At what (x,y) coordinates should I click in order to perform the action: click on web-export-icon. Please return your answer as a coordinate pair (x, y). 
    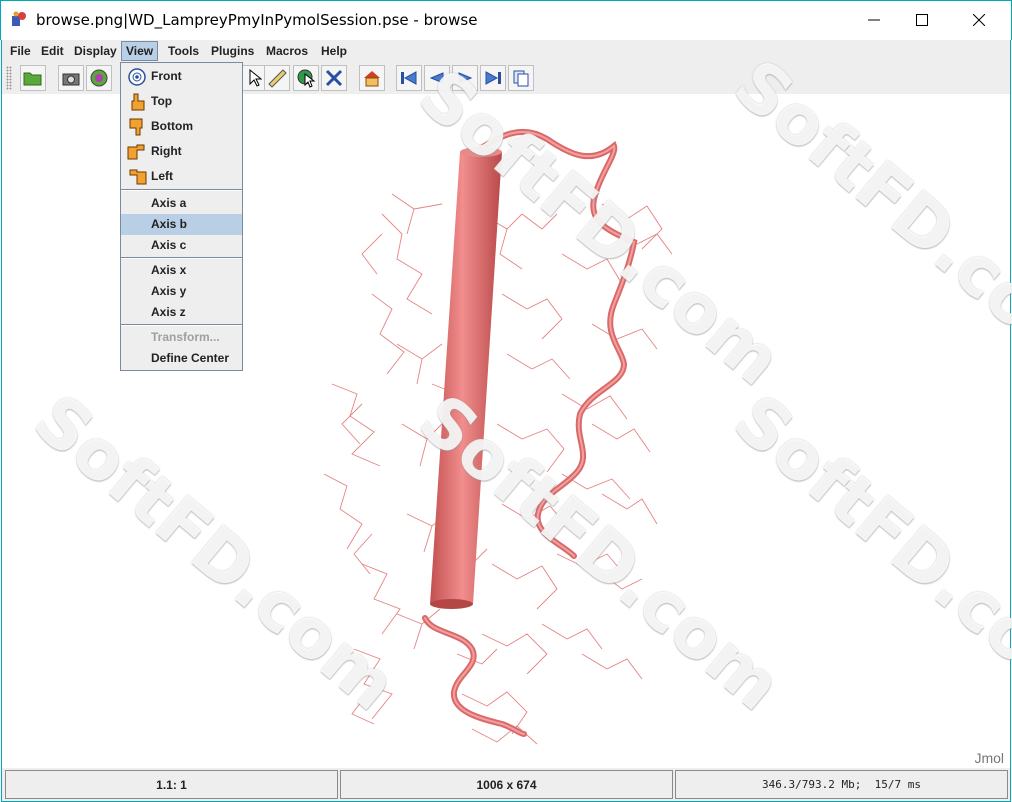
    Looking at the image, I should click on (99, 78).